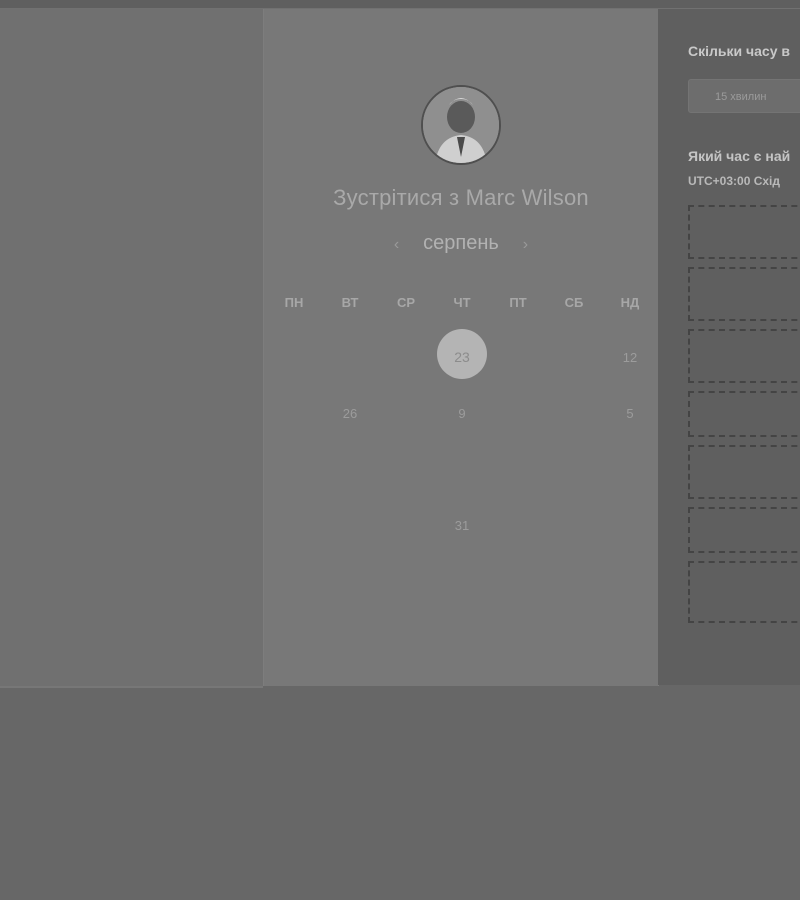 Image resolution: width=800 pixels, height=900 pixels. Describe the element at coordinates (461, 197) in the screenshot. I see `page-title: Зустрітися з Marc Wilson` at that location.